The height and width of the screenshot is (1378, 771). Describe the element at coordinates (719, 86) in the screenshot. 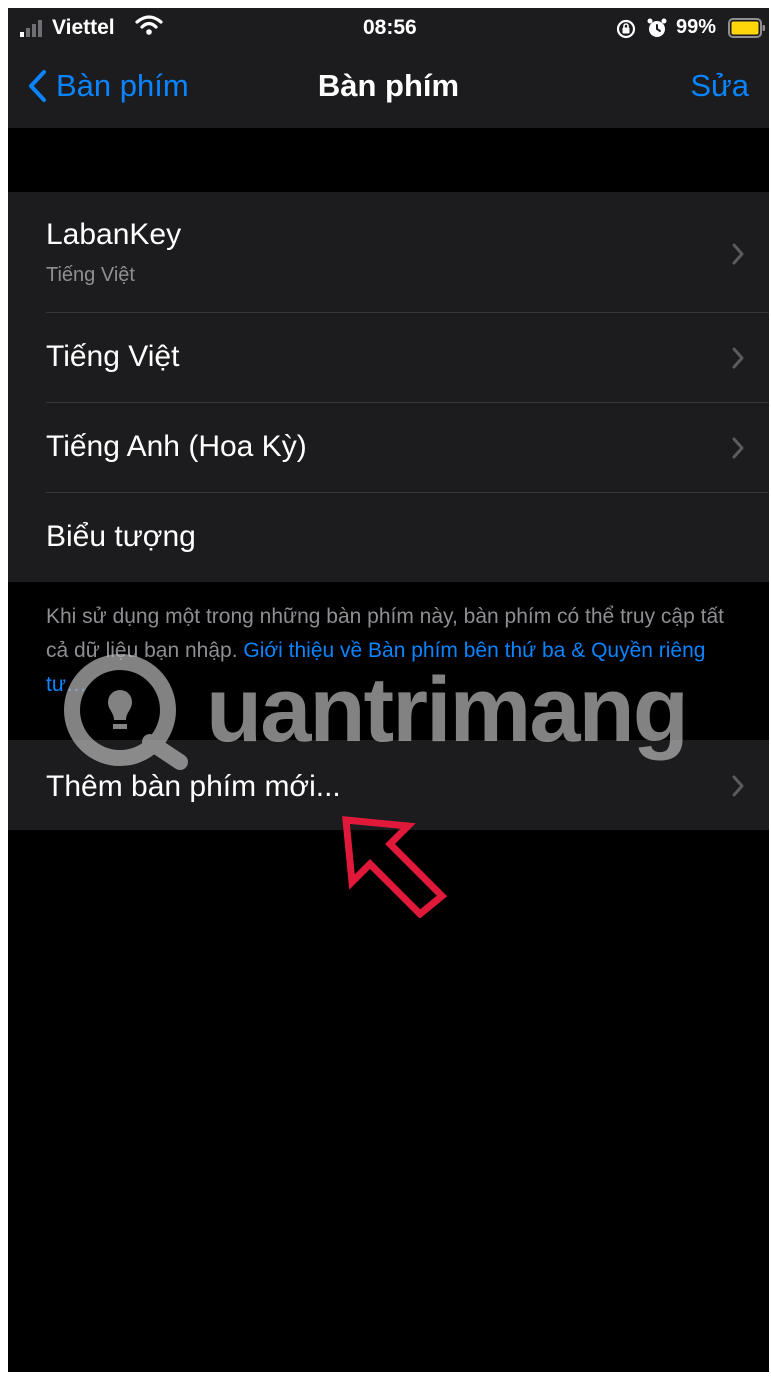

I see `edit-button: Sửa` at that location.